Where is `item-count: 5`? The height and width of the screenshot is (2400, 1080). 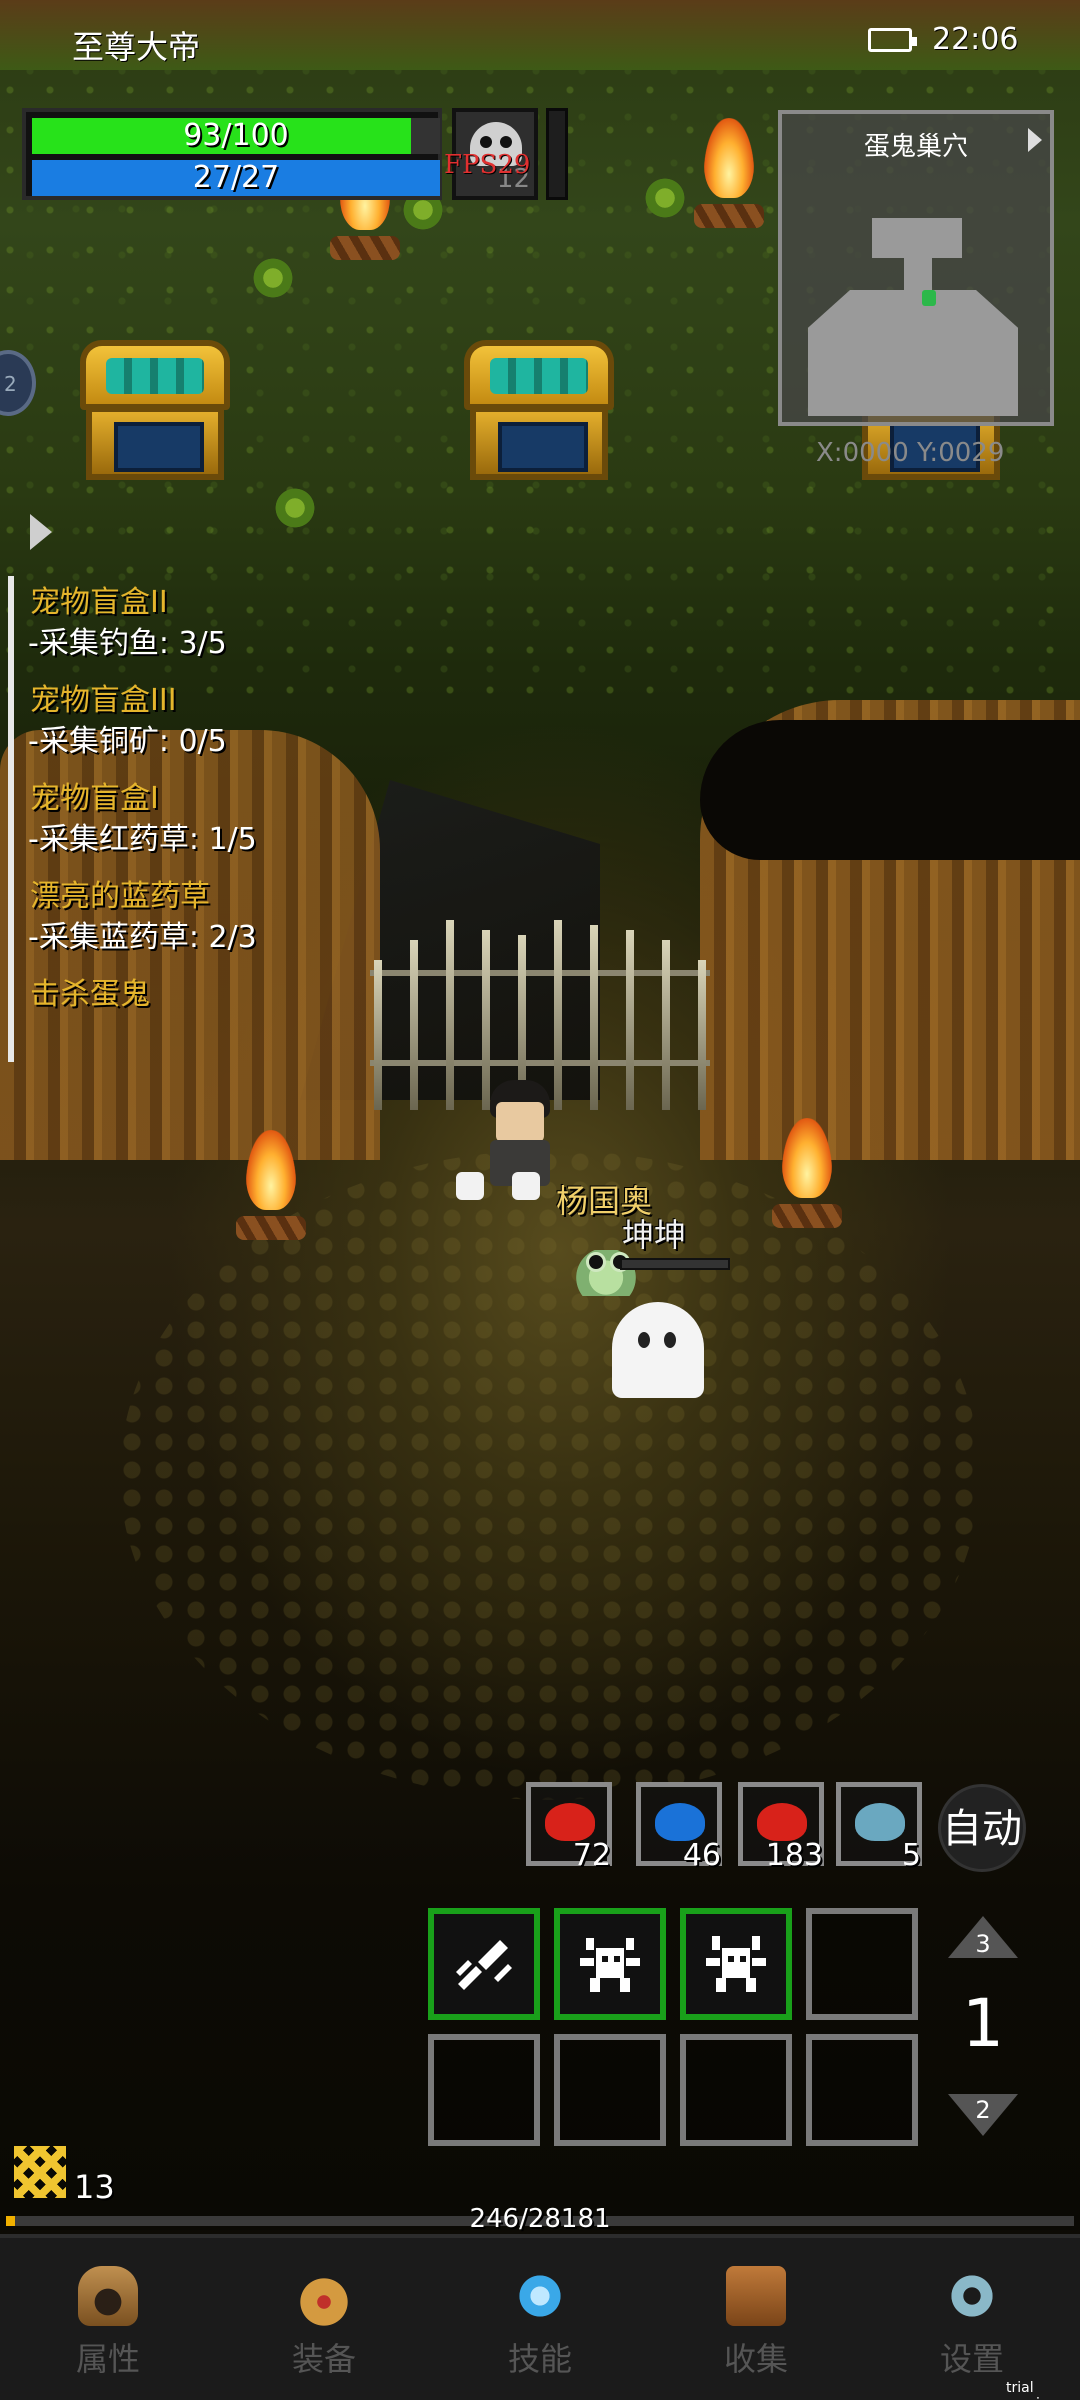
item-count: 5 is located at coordinates (911, 1855).